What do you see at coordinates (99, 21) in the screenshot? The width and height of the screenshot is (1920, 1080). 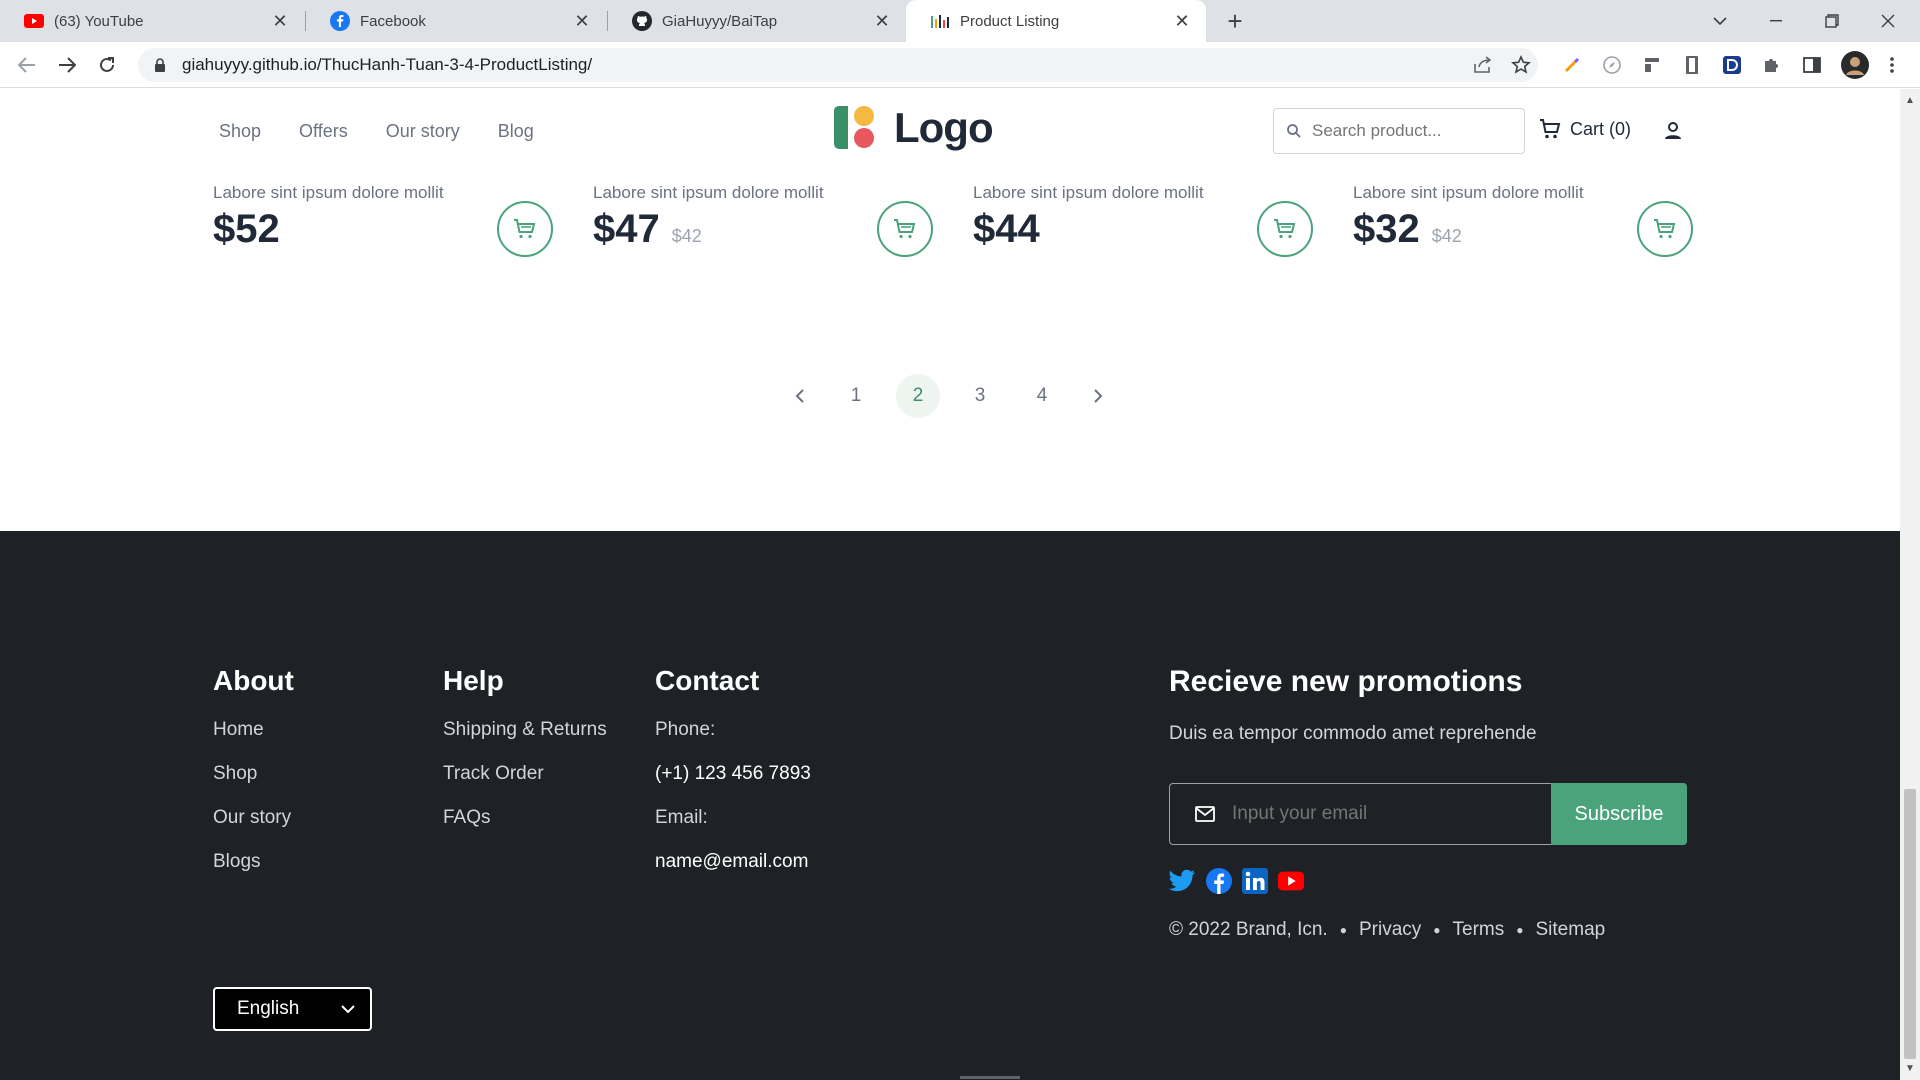 I see `tab-title: (63) YouTube` at bounding box center [99, 21].